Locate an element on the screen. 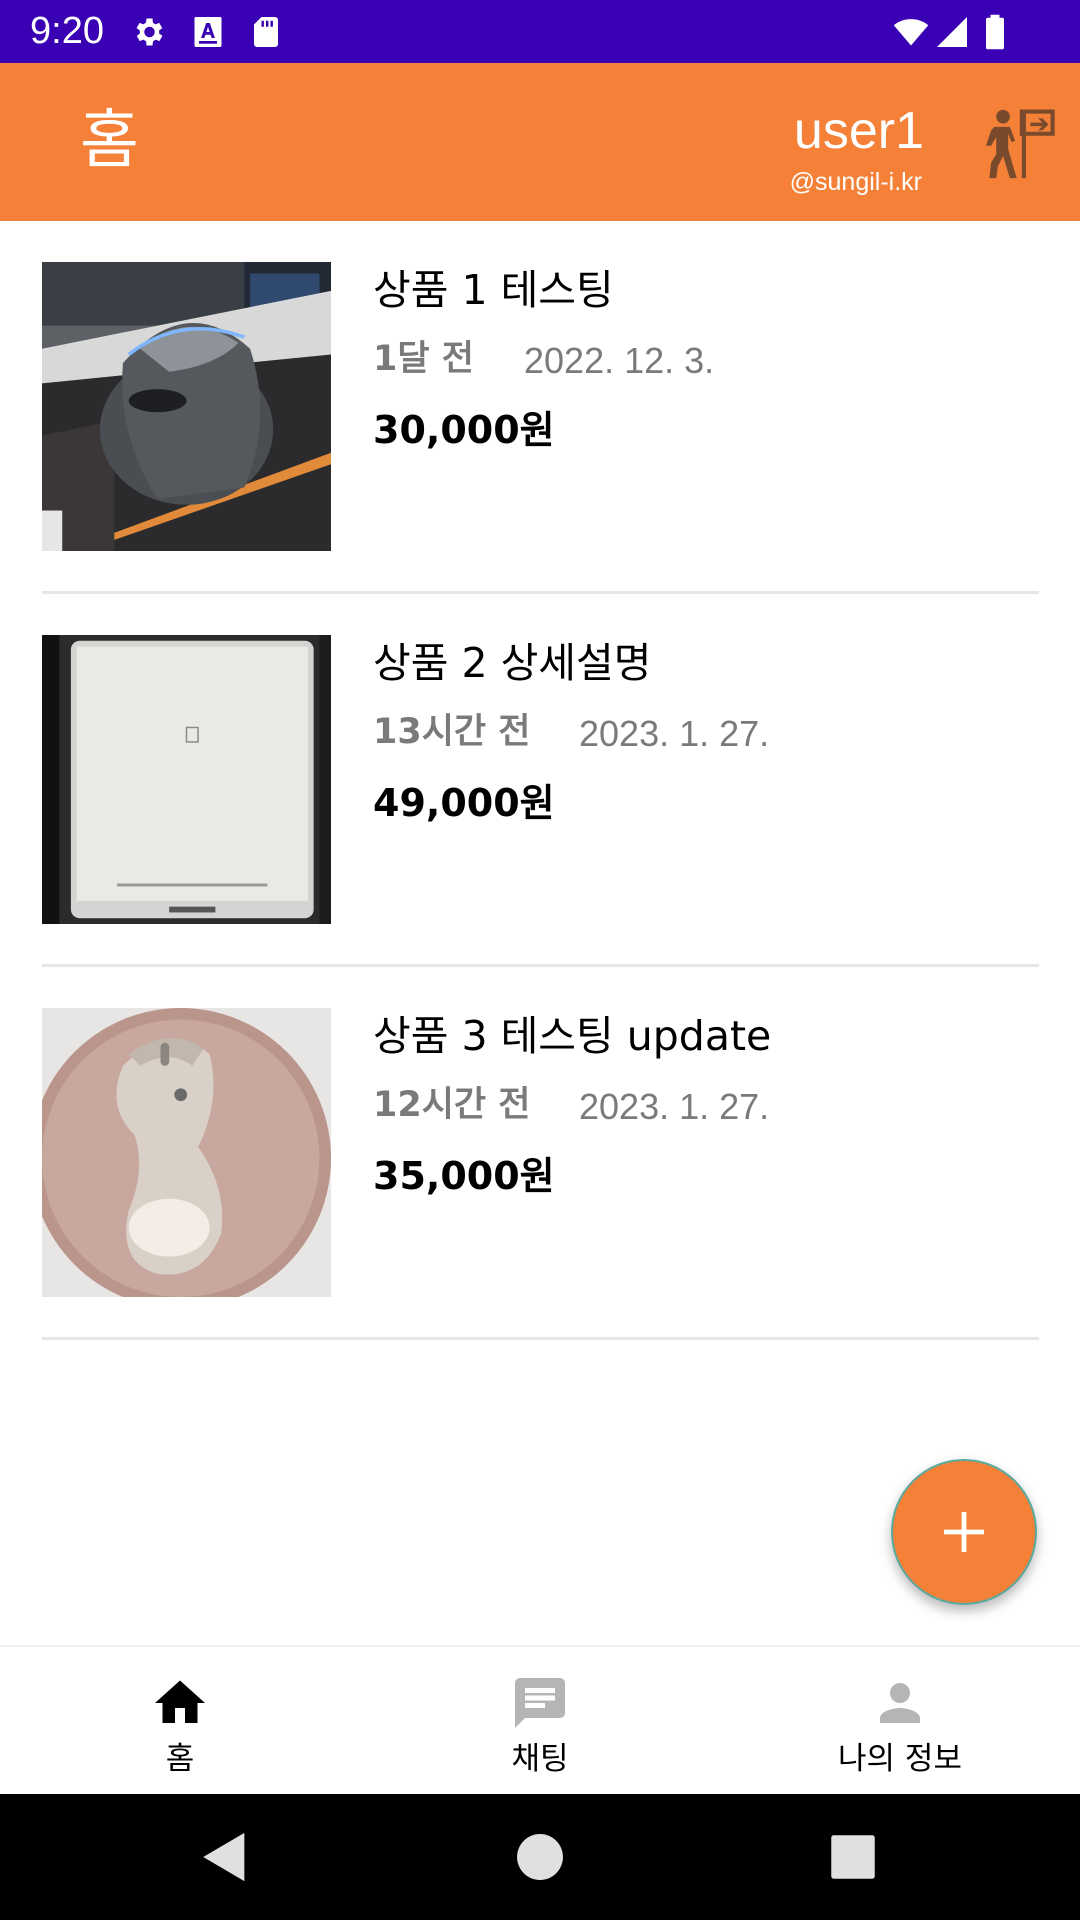  product-date: 2022. 12. 3. is located at coordinates (619, 360).